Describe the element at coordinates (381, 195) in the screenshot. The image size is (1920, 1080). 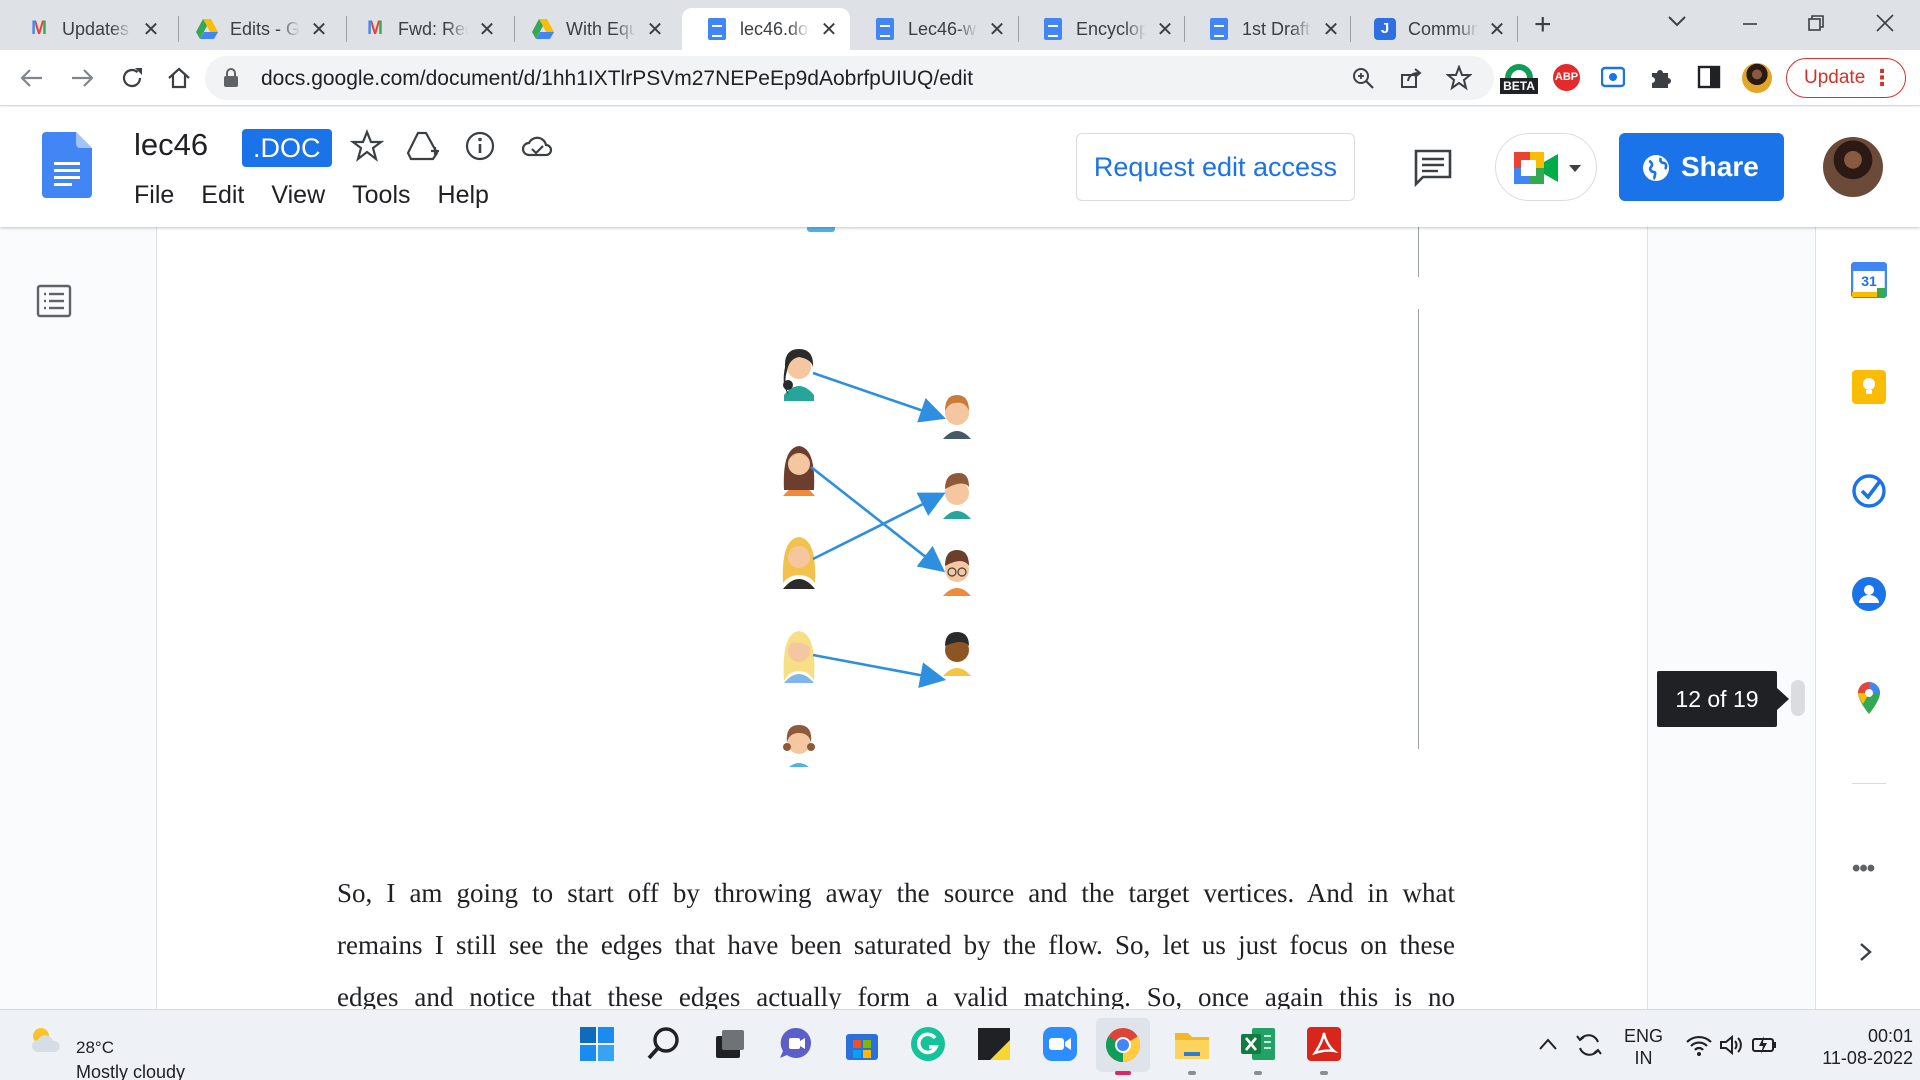
I see `menu-tools: Tools` at that location.